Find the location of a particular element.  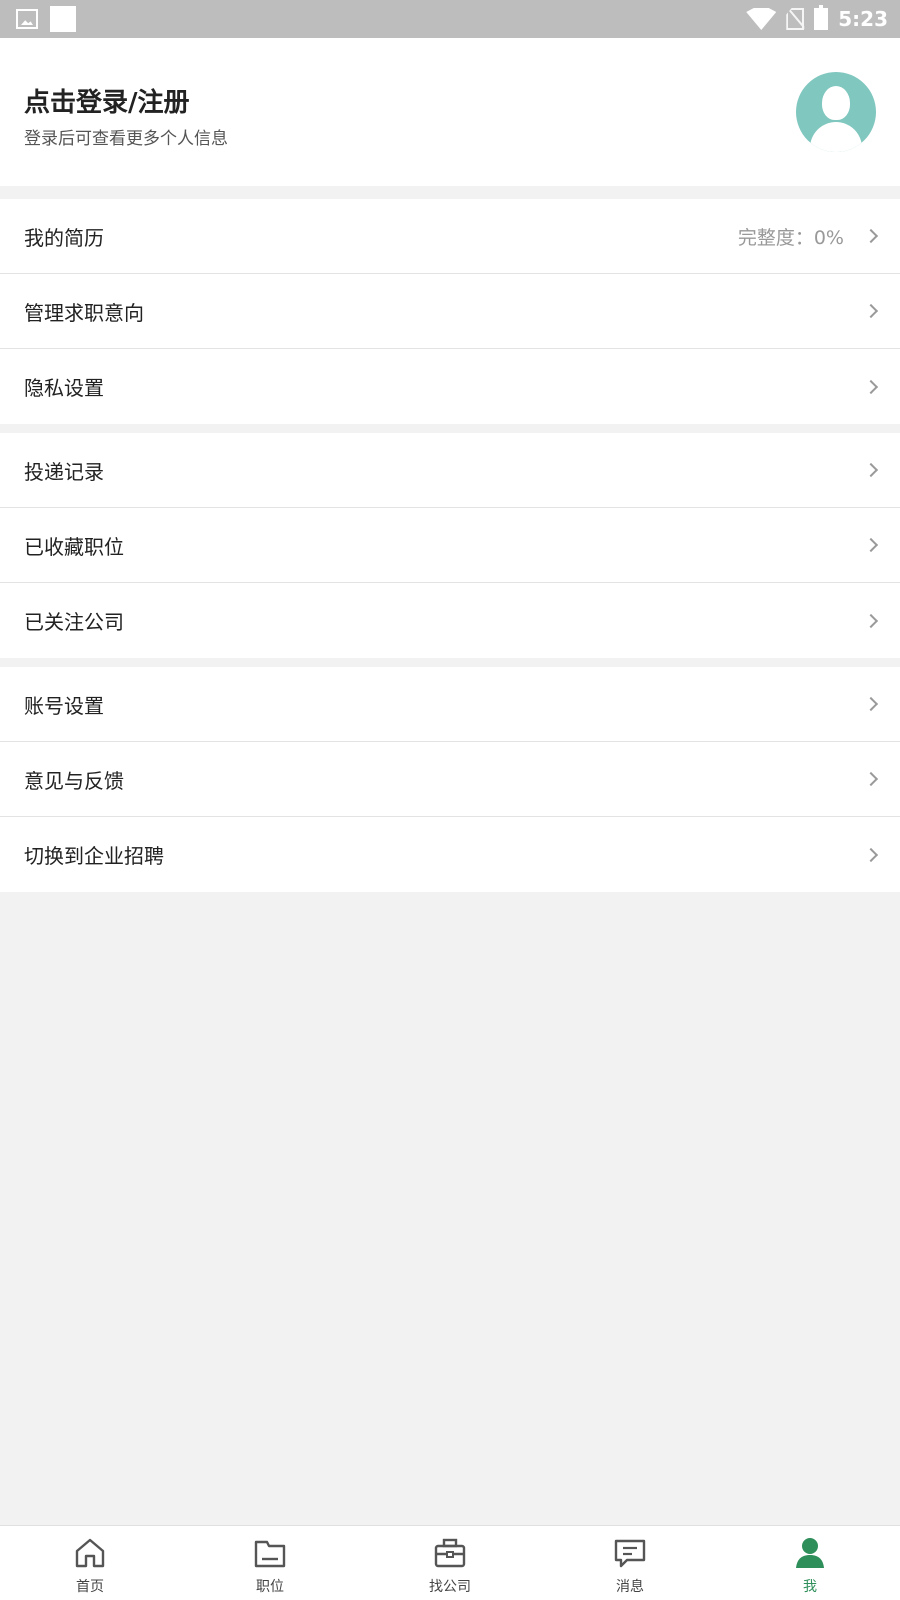

menu-item-delivery-records: 投递记录 is located at coordinates (450, 470).